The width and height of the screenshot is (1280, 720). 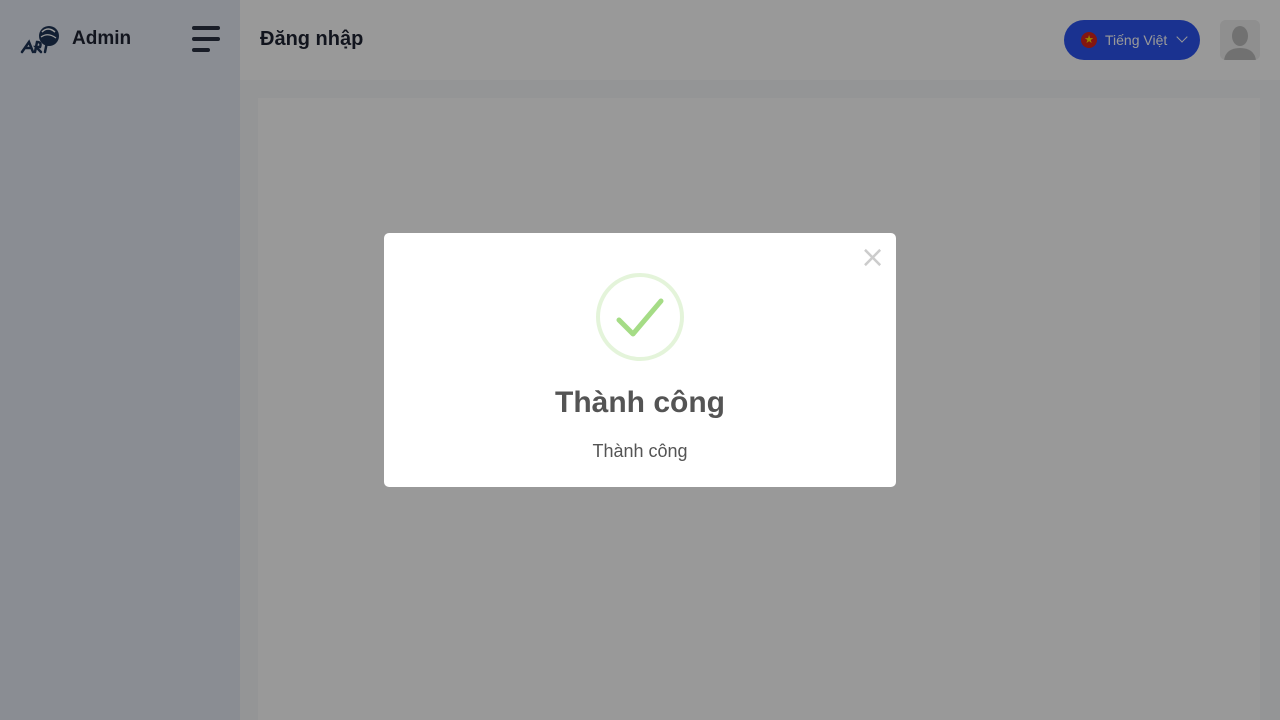 What do you see at coordinates (640, 317) in the screenshot?
I see `success-check-icon` at bounding box center [640, 317].